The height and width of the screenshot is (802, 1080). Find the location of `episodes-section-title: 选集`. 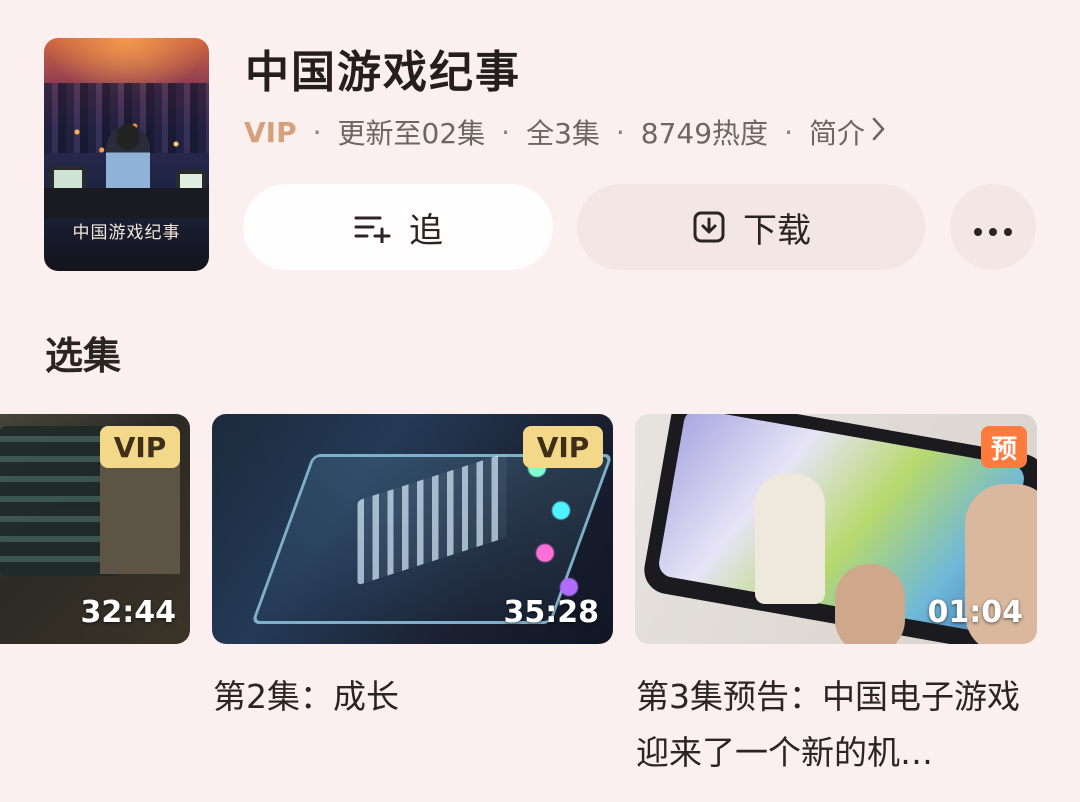

episodes-section-title: 选集 is located at coordinates (83, 356).